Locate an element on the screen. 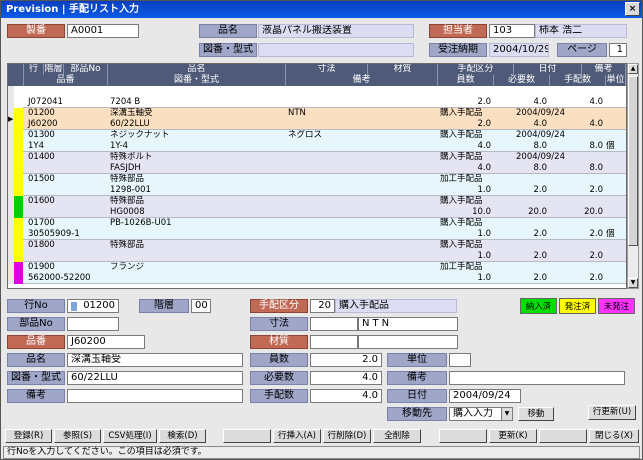 Image resolution: width=643 pixels, height=460 pixels. col-hizuke: 日付 is located at coordinates (548, 69).